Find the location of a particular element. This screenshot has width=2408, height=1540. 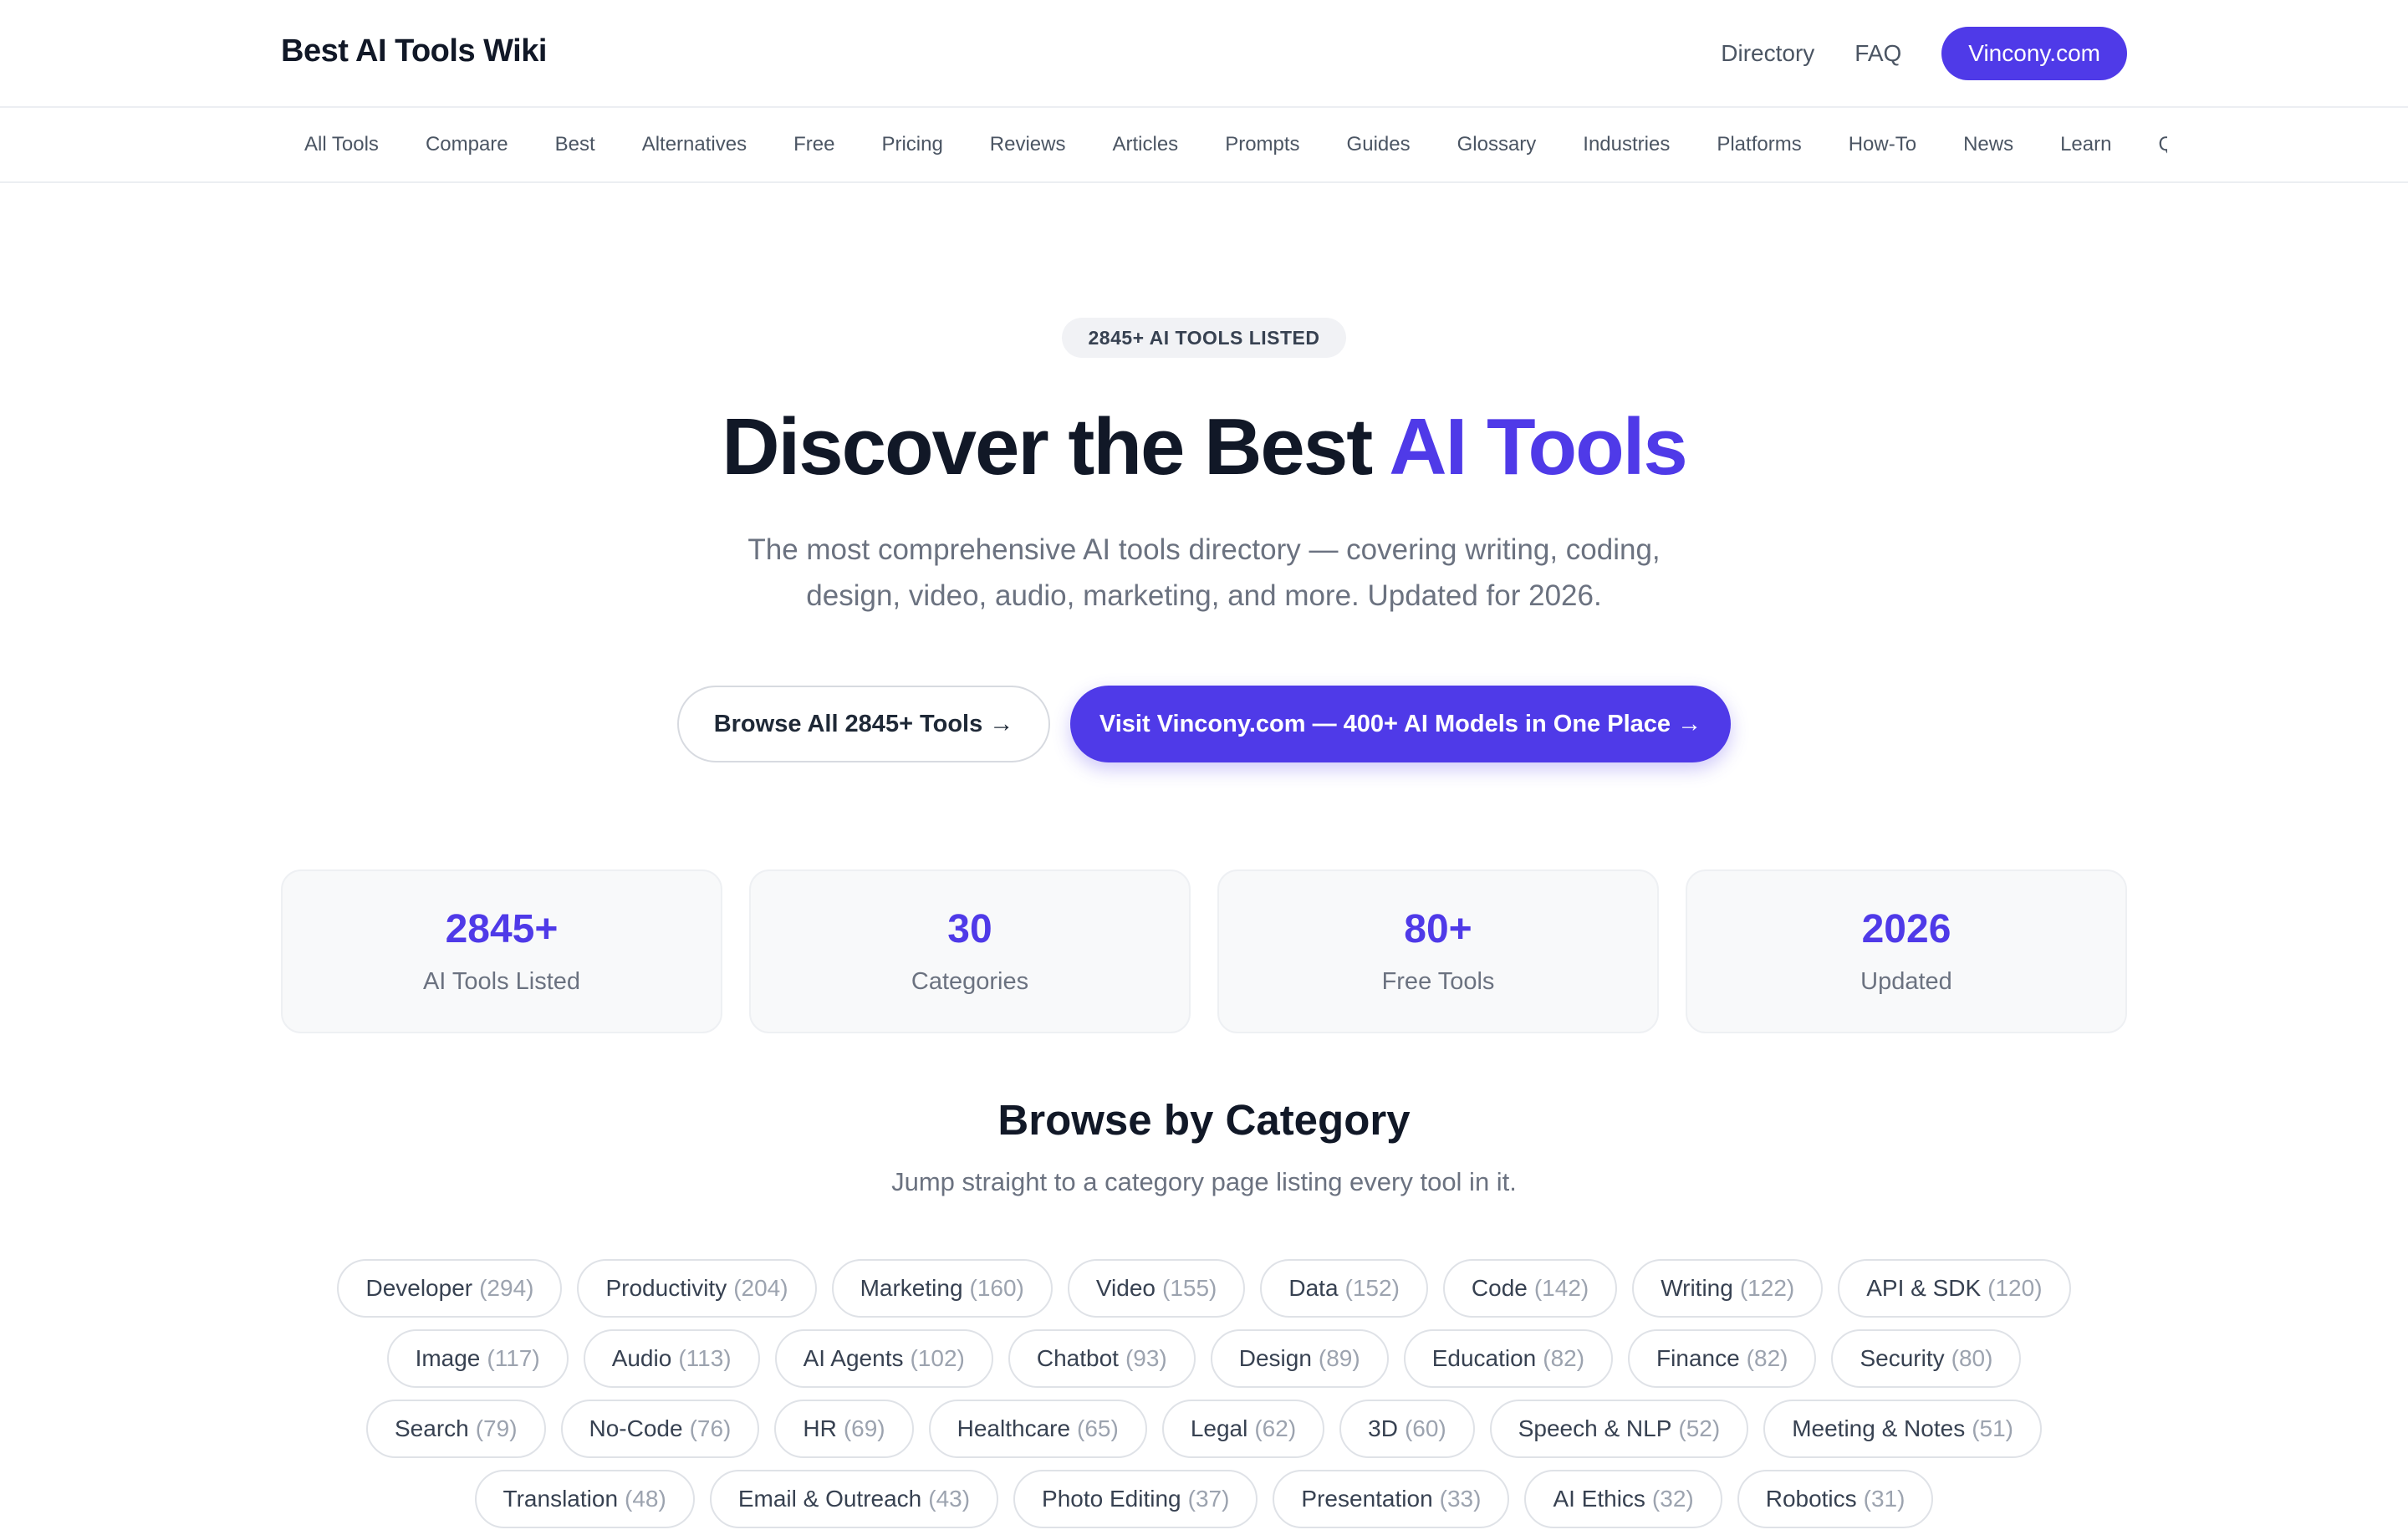

category-name: HR is located at coordinates (820, 1428).